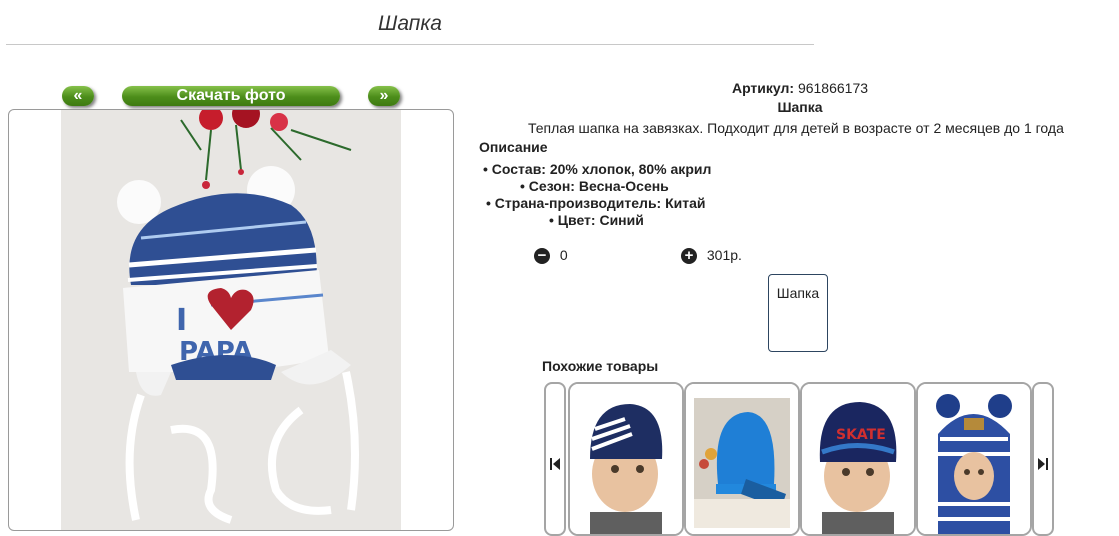 The height and width of the screenshot is (536, 1119). I want to click on minus-icon: −, so click(542, 256).